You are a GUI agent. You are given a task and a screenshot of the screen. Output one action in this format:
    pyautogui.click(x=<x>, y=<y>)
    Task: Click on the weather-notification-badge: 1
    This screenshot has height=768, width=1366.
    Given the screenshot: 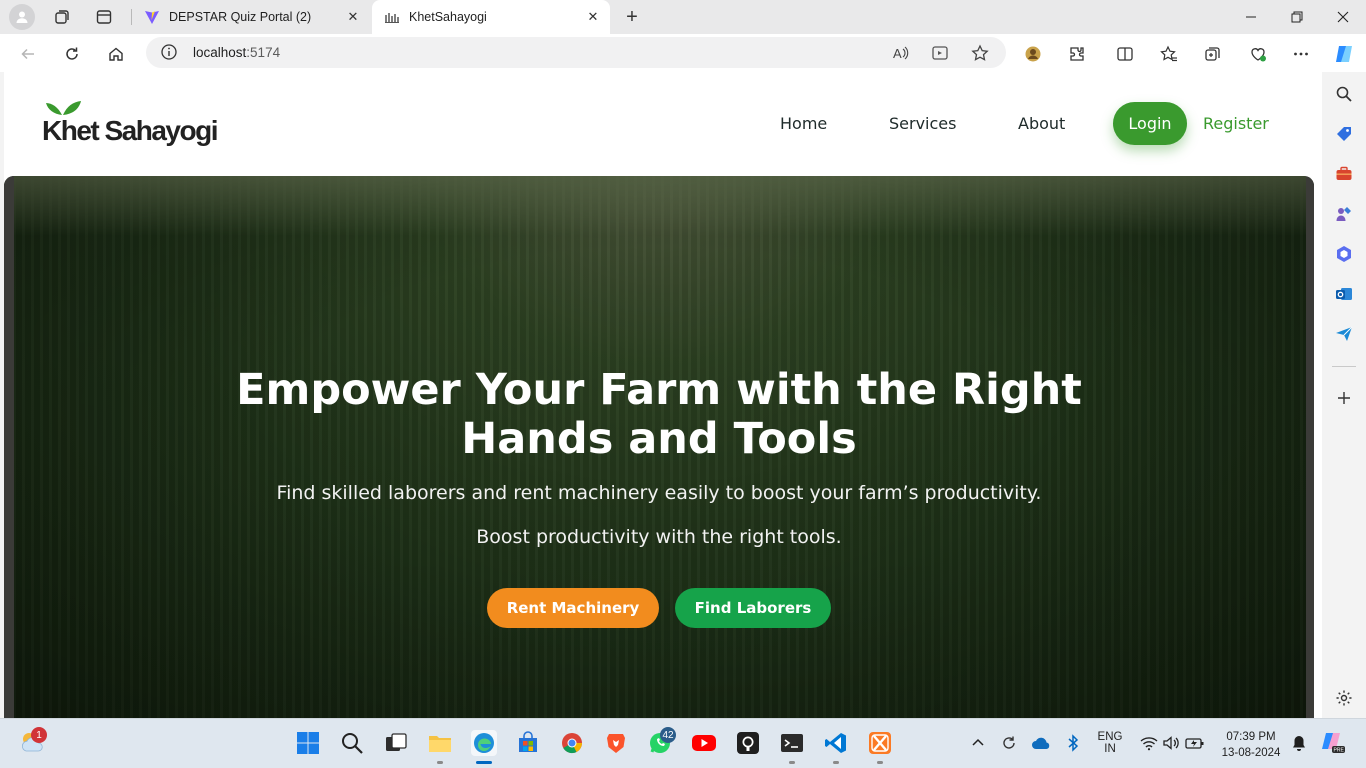 What is the action you would take?
    pyautogui.click(x=39, y=735)
    